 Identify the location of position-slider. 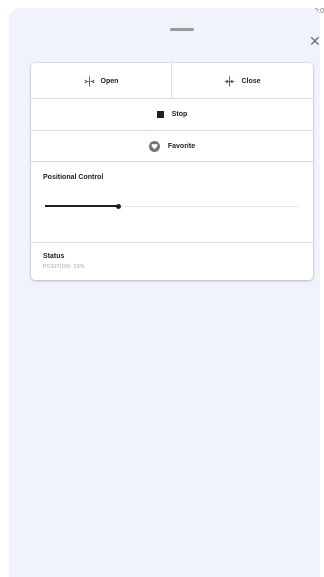
(172, 206).